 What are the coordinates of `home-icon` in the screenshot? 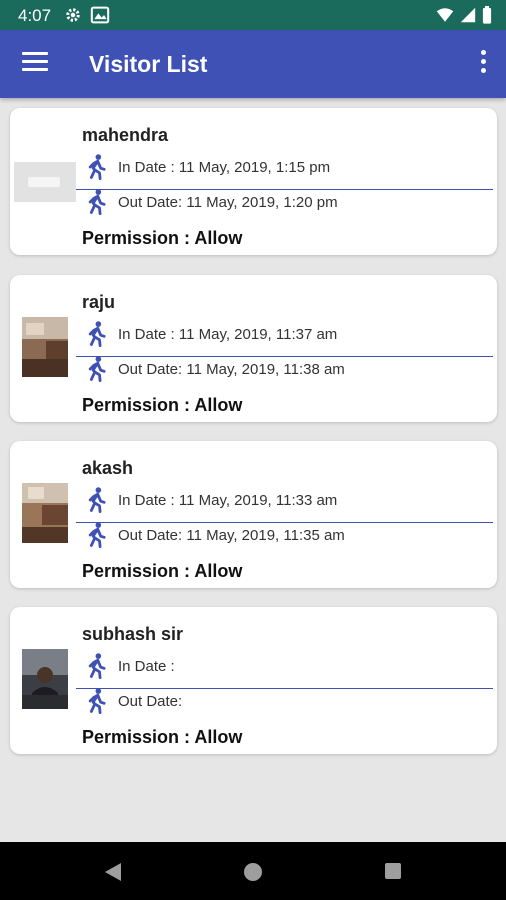 It's located at (253, 872).